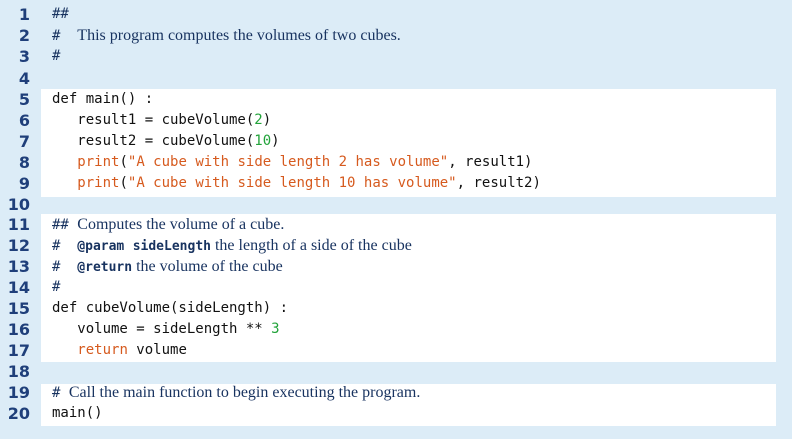 The image size is (792, 439). Describe the element at coordinates (311, 245) in the screenshot. I see `code-token: the length of a side of the cube` at that location.